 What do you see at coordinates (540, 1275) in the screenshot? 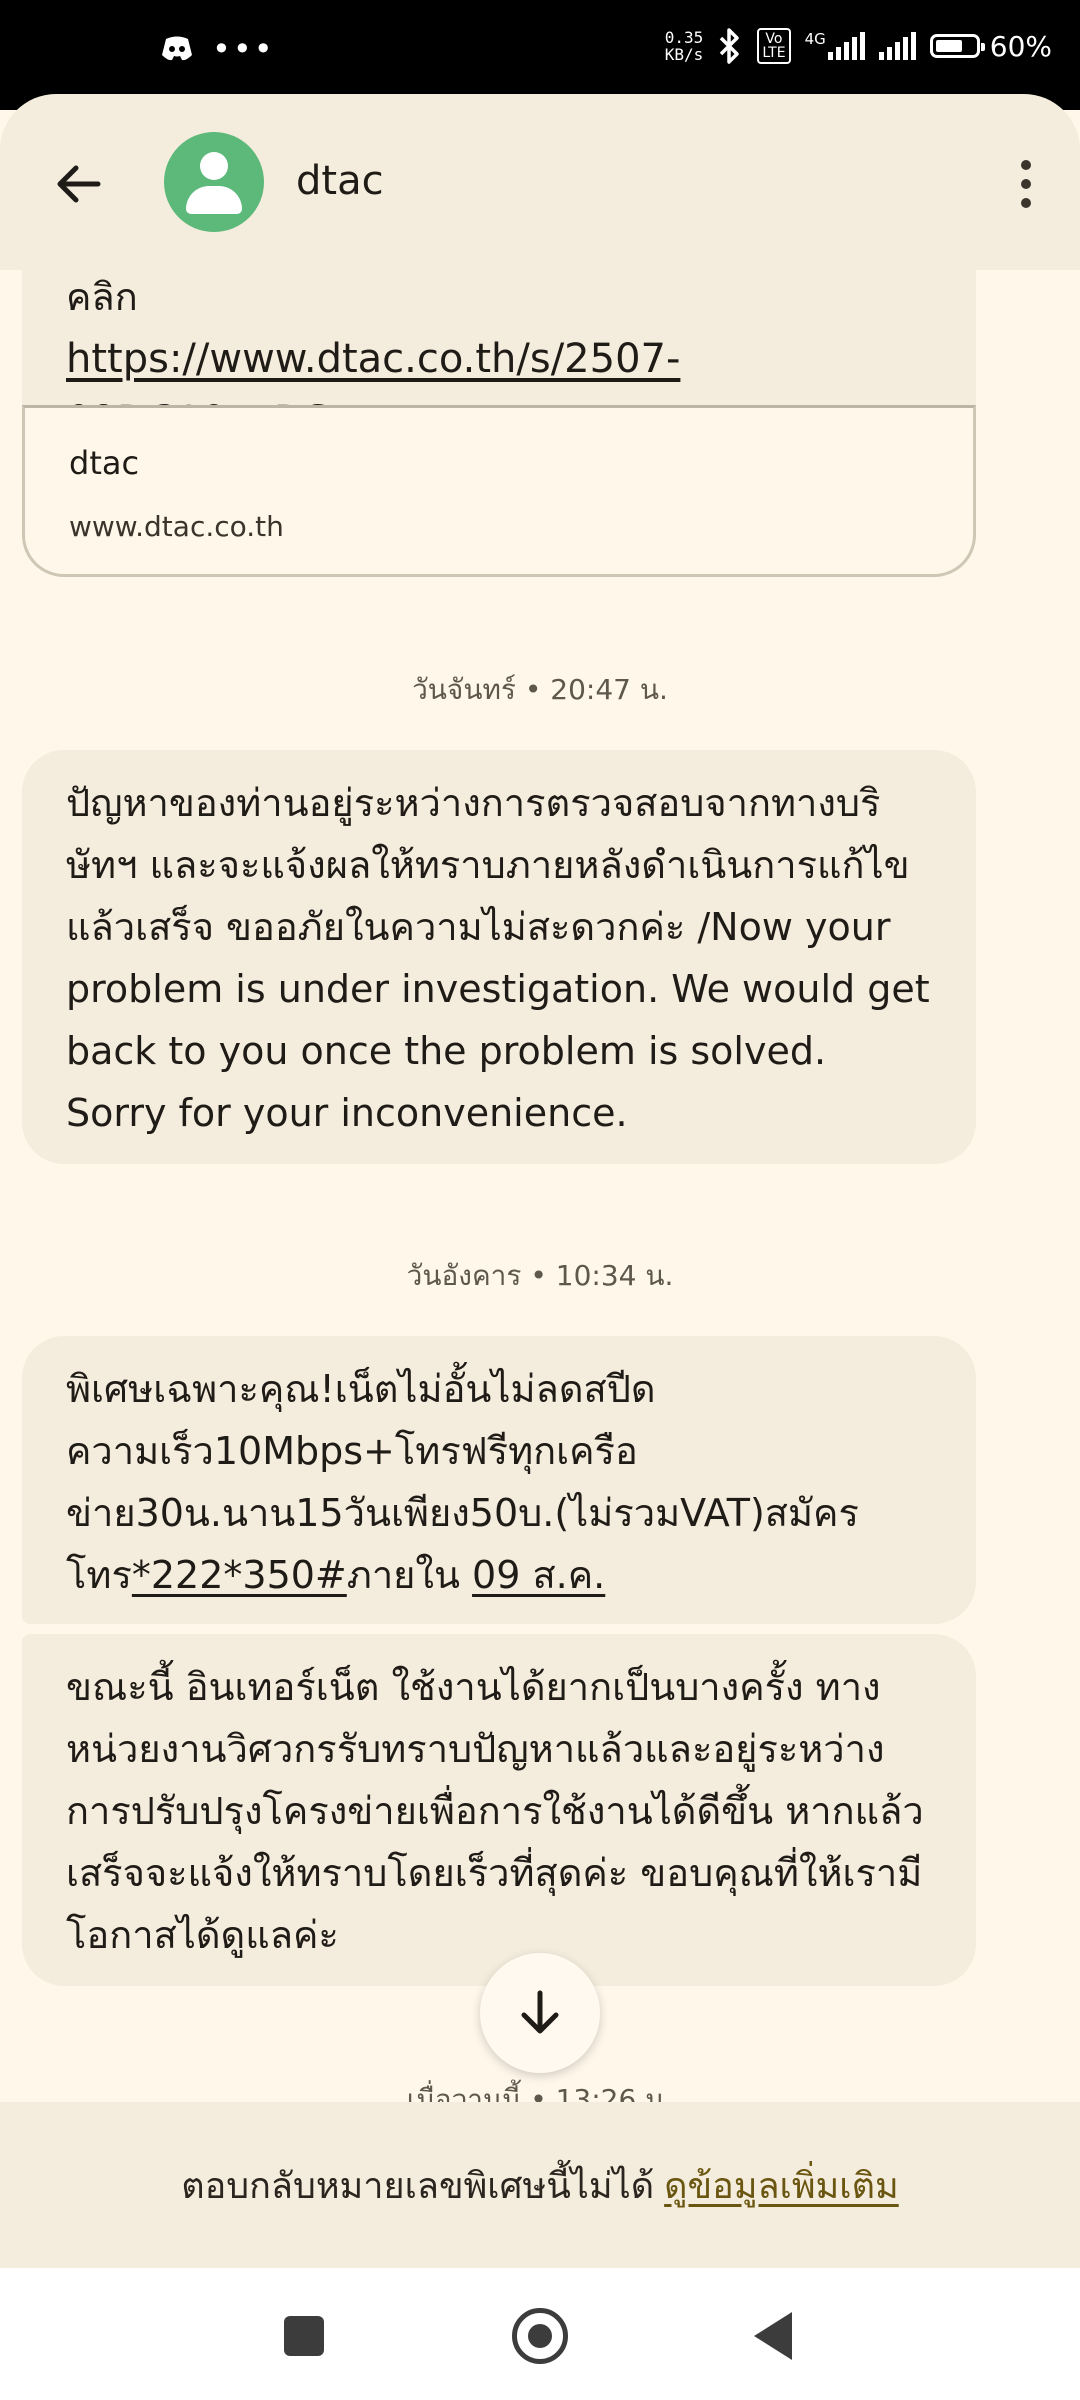
I see `timestamp: วันอังคาร • 10:34 น.` at bounding box center [540, 1275].